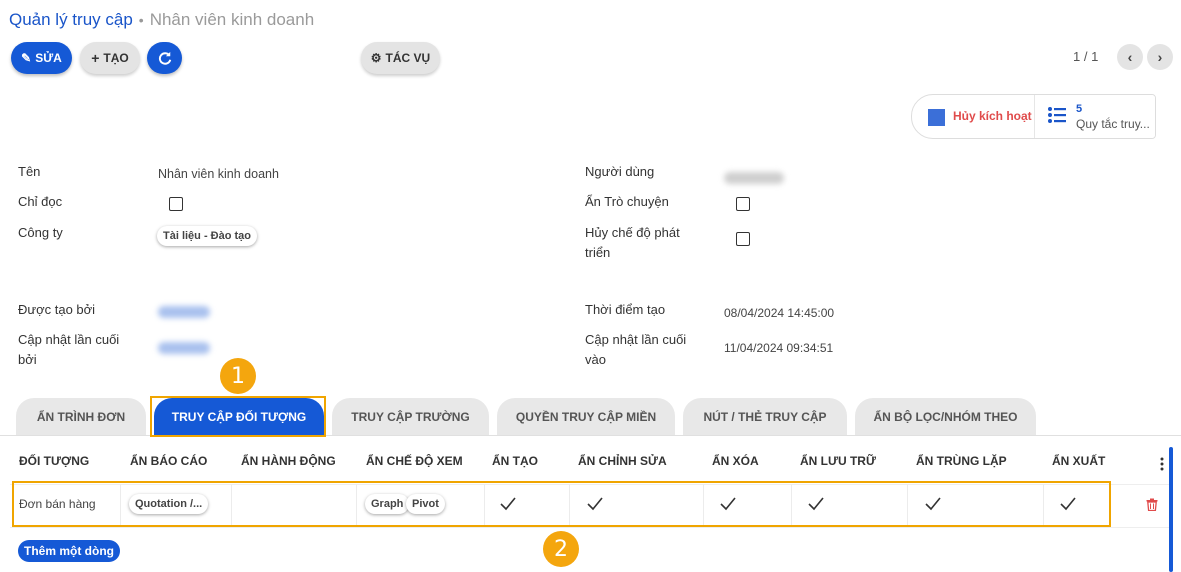  Describe the element at coordinates (40, 232) in the screenshot. I see `company-label: Công ty` at that location.